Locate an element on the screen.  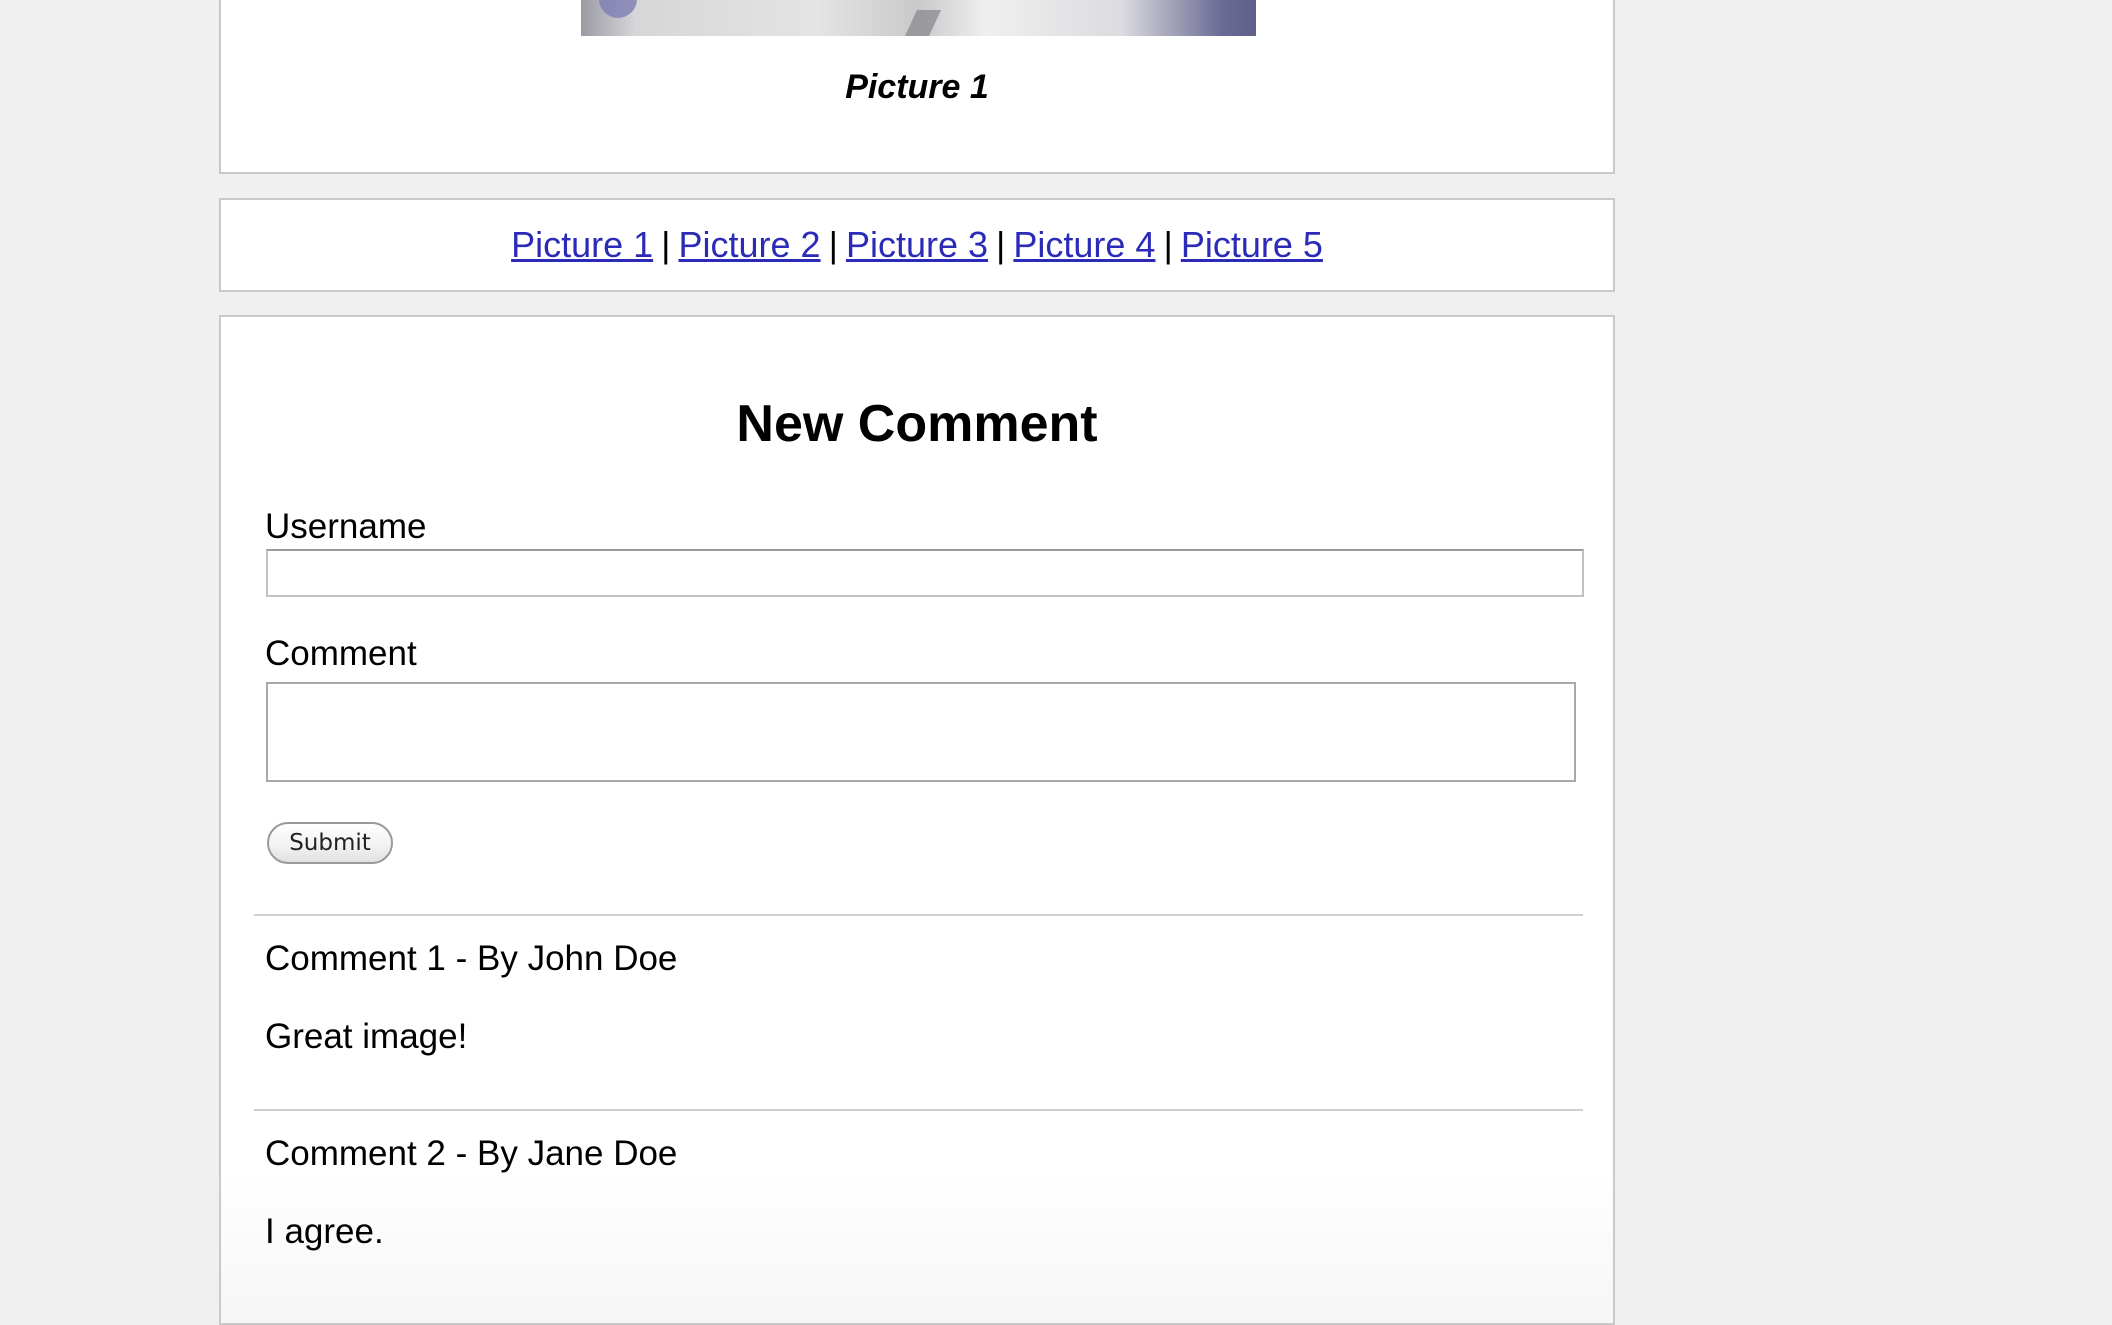
nav-link-picture-2: Picture 2 is located at coordinates (750, 244).